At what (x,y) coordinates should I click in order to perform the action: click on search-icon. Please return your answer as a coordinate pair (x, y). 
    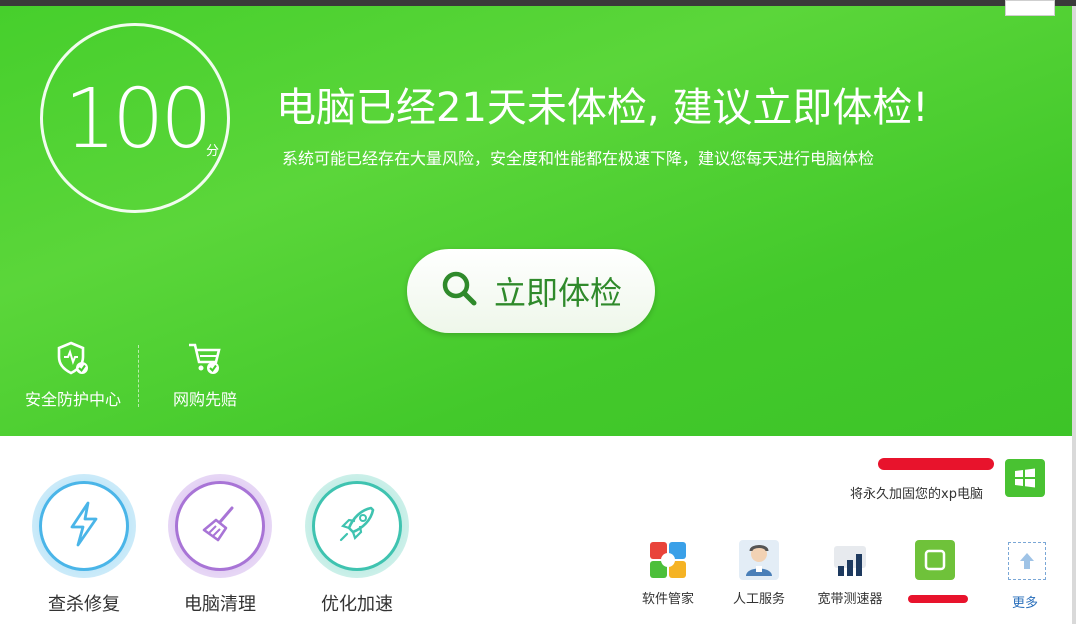
    Looking at the image, I should click on (460, 291).